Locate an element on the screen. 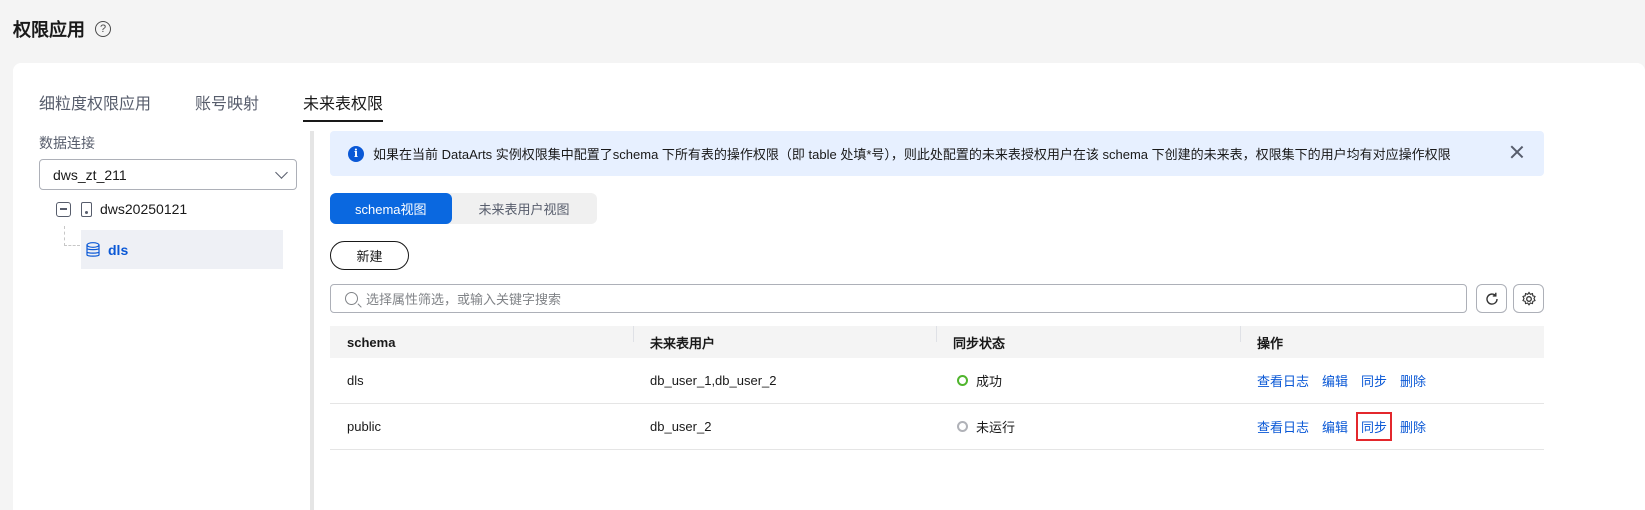 Image resolution: width=1645 pixels, height=510 pixels. col-header-schema: schema is located at coordinates (371, 342).